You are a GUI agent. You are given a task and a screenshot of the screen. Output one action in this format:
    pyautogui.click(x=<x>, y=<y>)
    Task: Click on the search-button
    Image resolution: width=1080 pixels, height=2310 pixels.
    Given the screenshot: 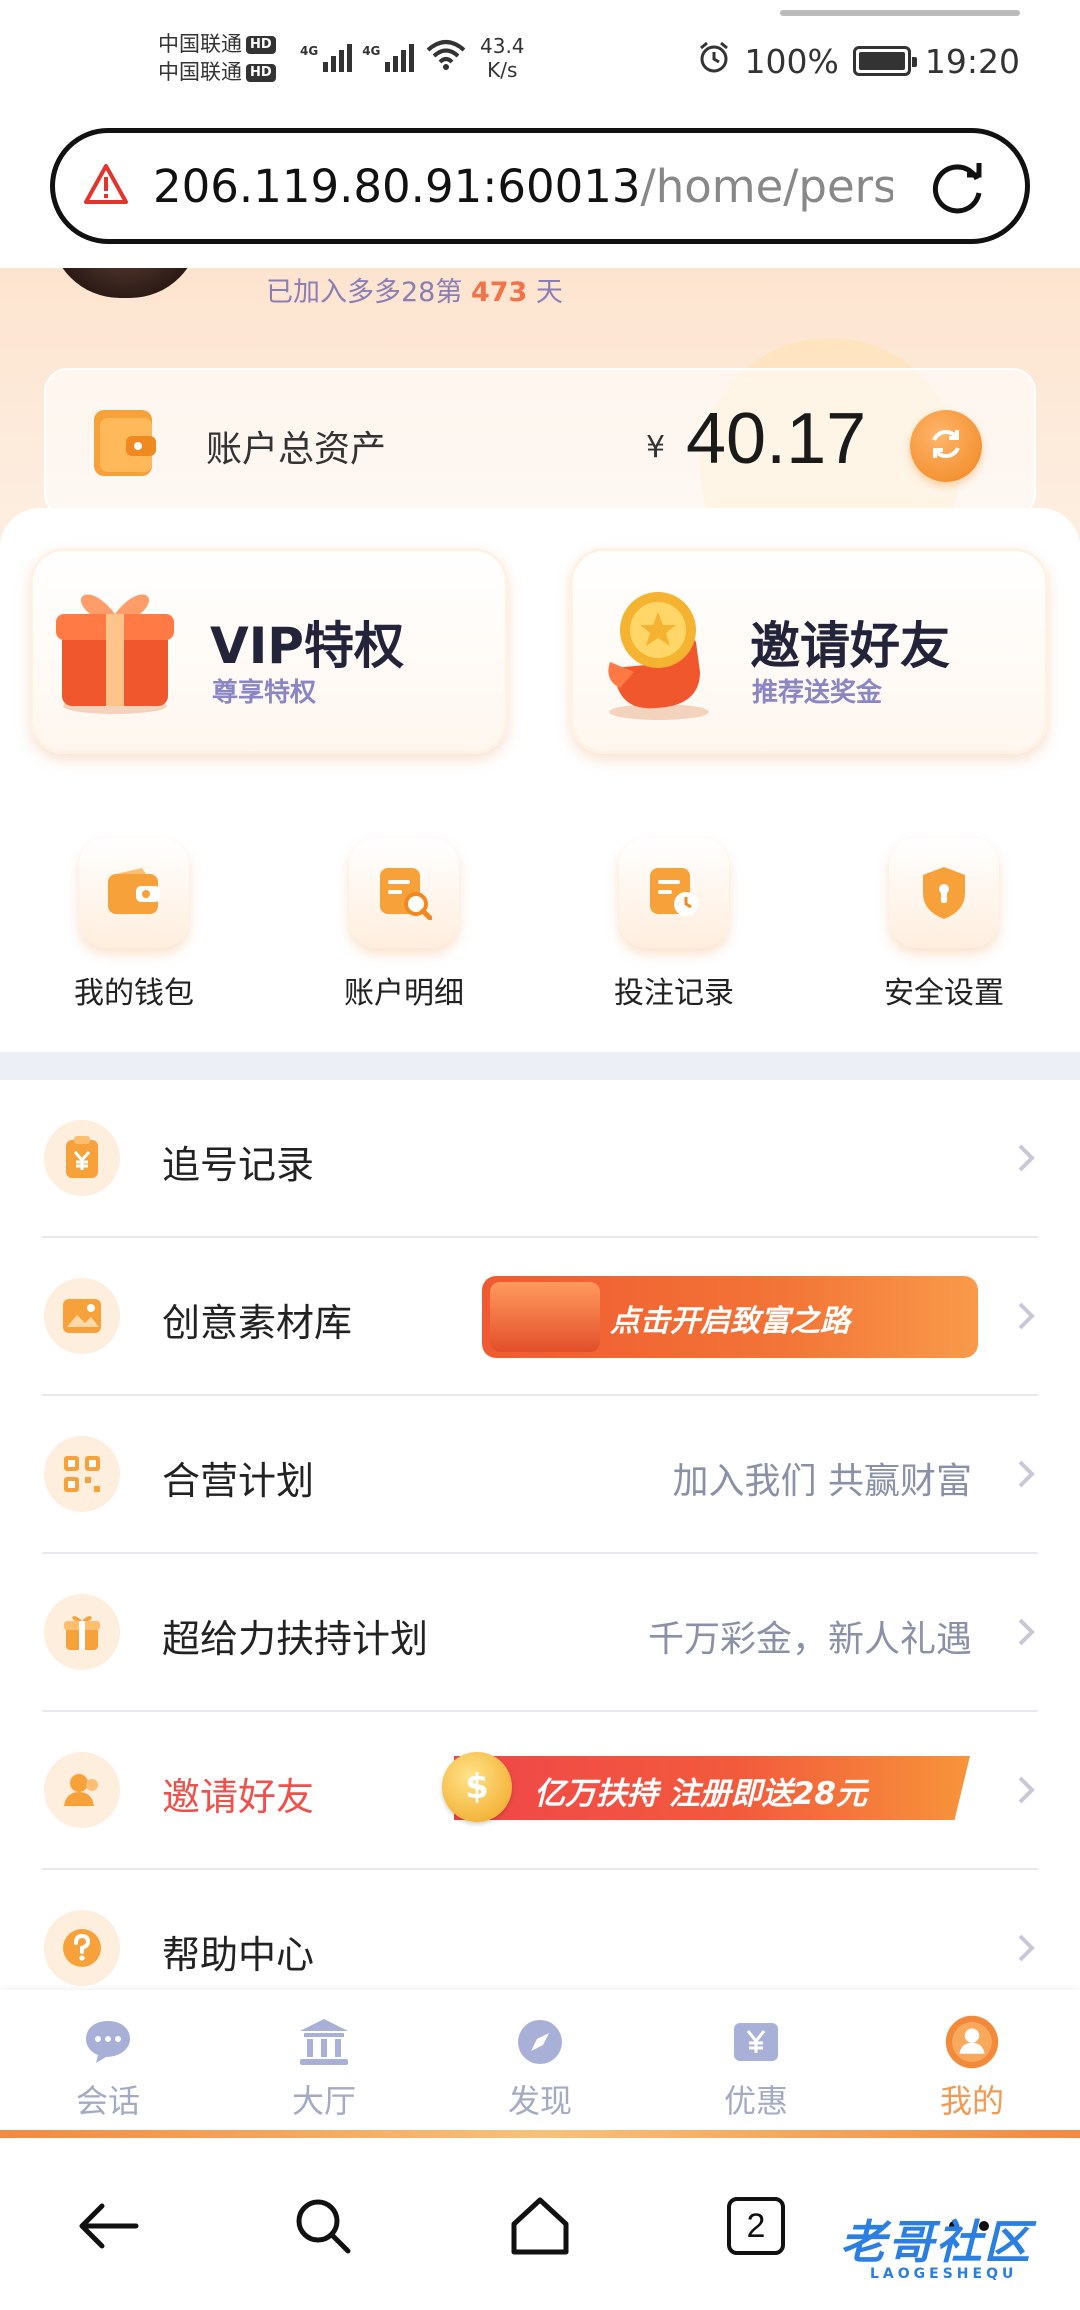 What is the action you would take?
    pyautogui.click(x=323, y=2226)
    